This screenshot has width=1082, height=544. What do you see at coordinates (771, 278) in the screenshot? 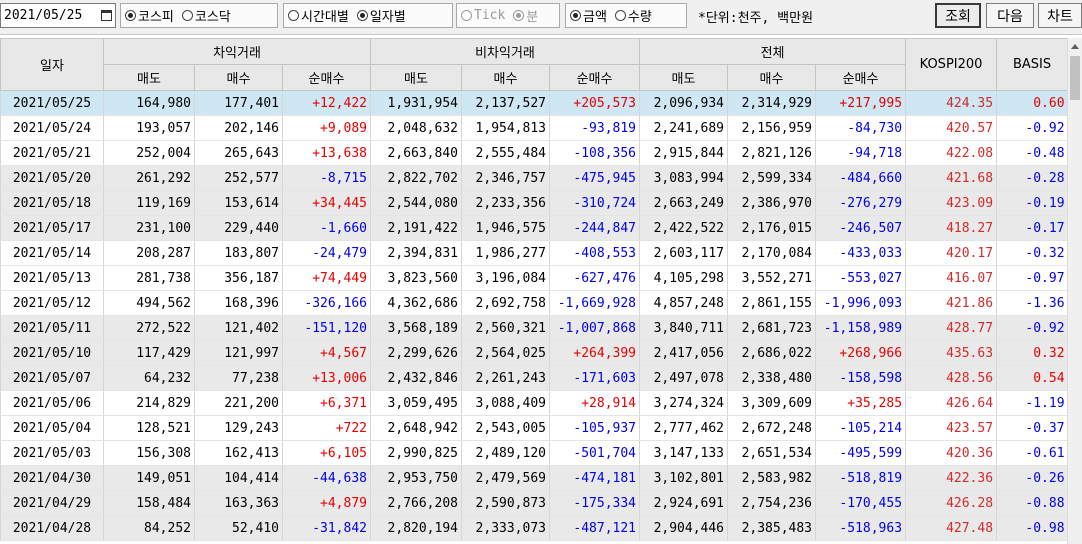
I see `cell-total-buy: 3,552,271` at bounding box center [771, 278].